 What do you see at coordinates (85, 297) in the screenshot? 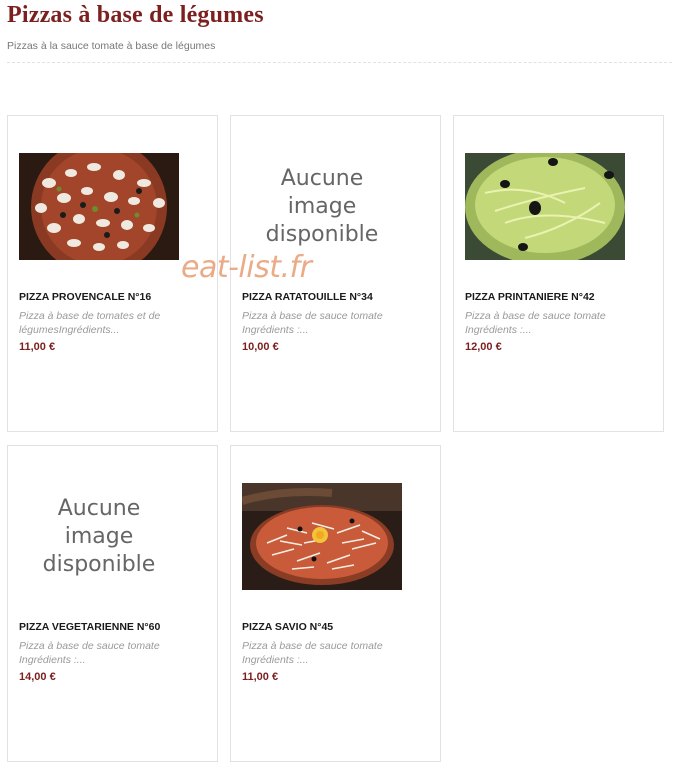
I see `product-name: PIZZA PROVENCALE N°16` at bounding box center [85, 297].